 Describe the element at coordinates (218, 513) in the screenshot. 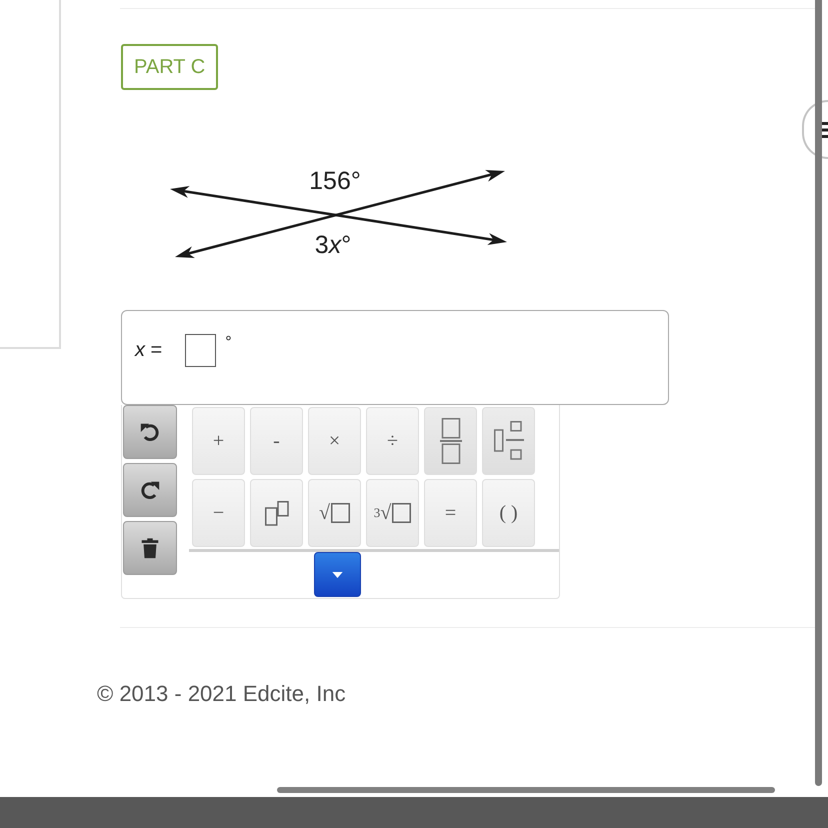

I see `symbol-key: −` at that location.